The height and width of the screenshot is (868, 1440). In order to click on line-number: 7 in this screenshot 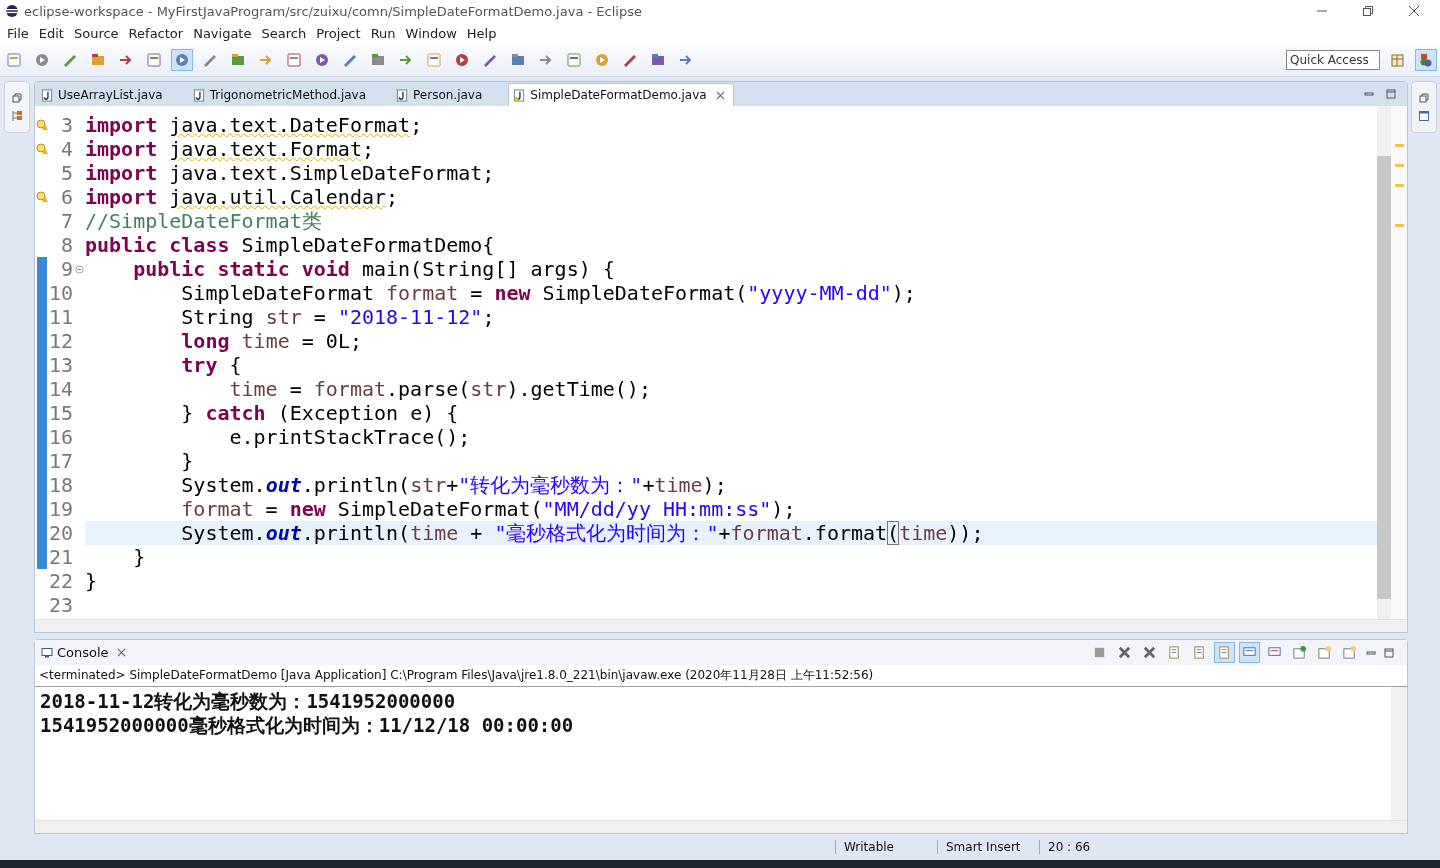, I will do `click(66, 221)`.